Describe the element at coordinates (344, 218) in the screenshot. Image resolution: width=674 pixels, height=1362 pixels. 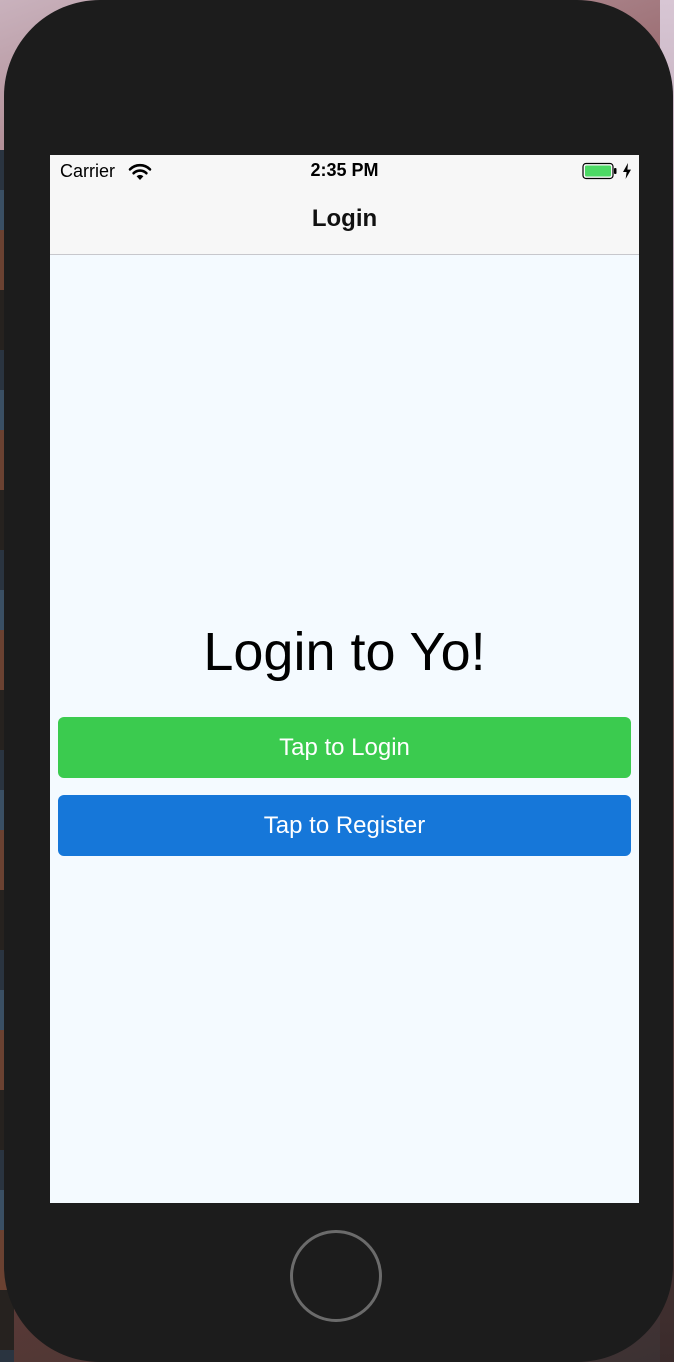
I see `page-title: Login` at that location.